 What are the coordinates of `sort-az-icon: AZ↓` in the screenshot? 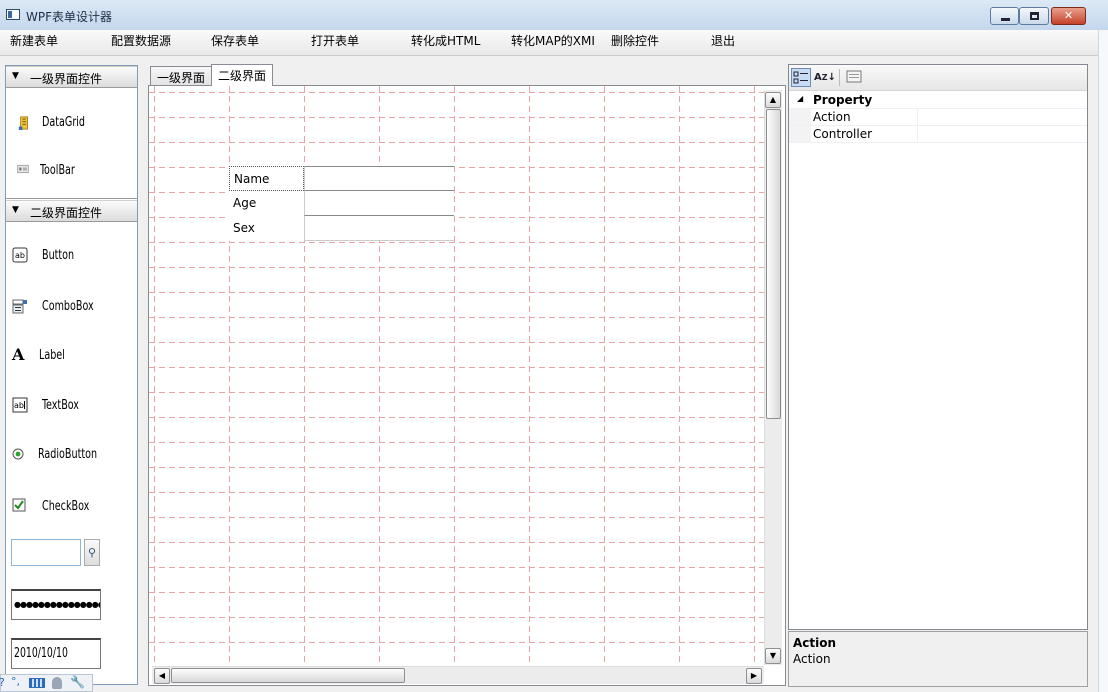 It's located at (825, 77).